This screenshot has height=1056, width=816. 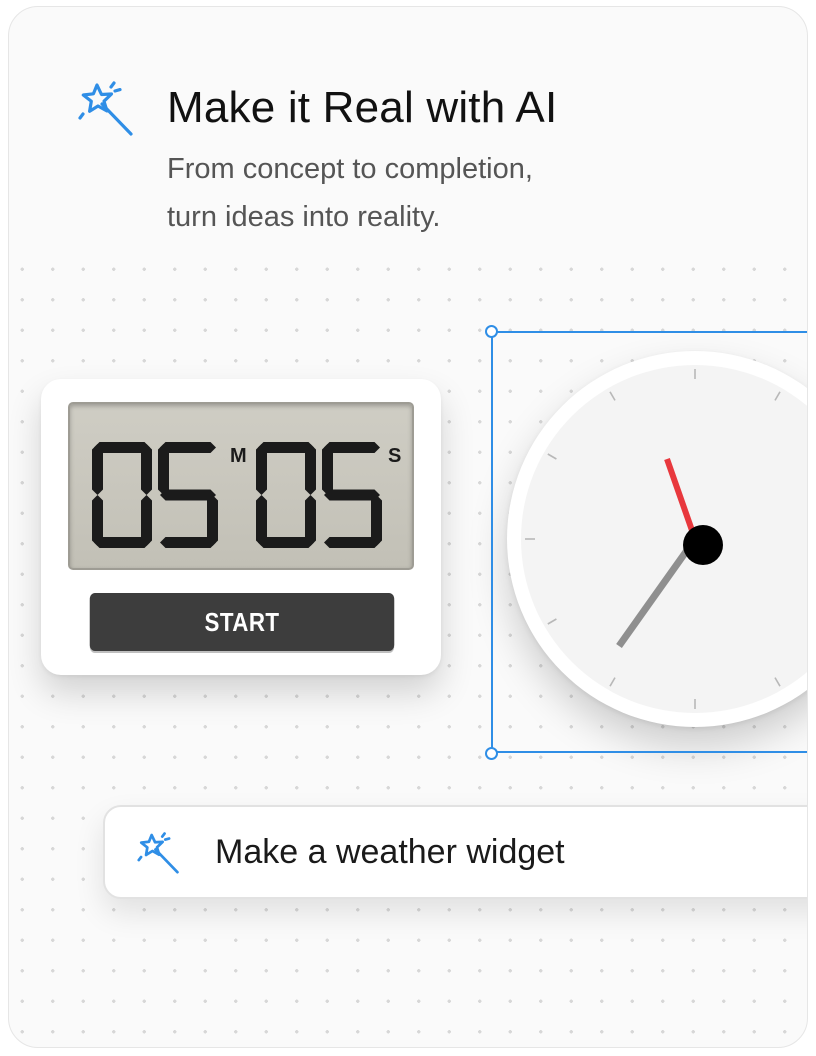 What do you see at coordinates (304, 217) in the screenshot?
I see `subtitle-line-2: turn ideas into reality.` at bounding box center [304, 217].